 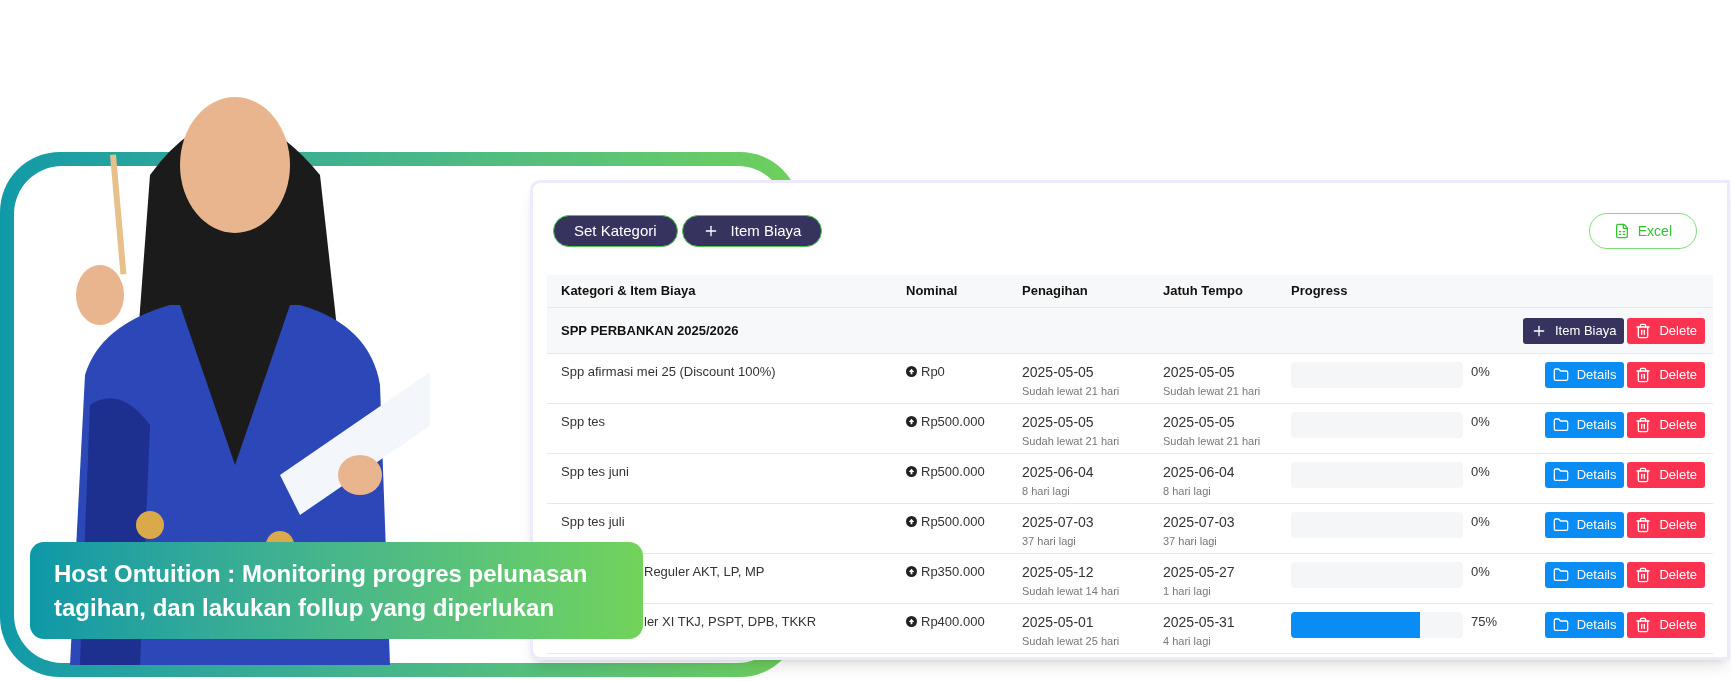 What do you see at coordinates (1203, 291) in the screenshot?
I see `column-header: Jatuh Tempo` at bounding box center [1203, 291].